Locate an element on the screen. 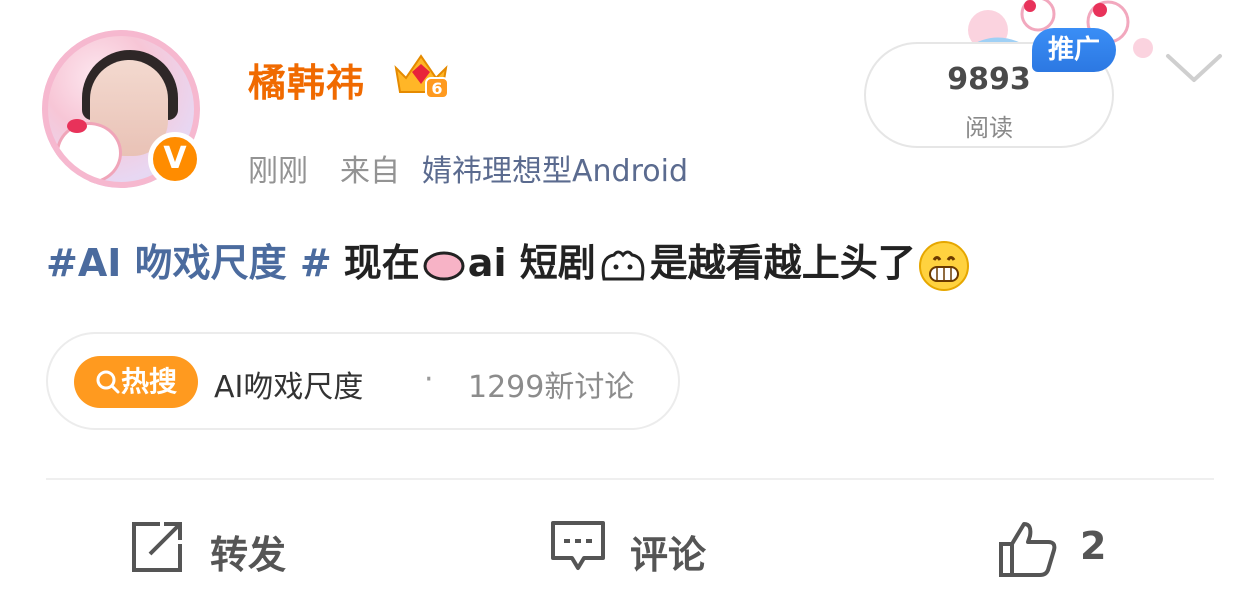  like-count: 2 is located at coordinates (1093, 546).